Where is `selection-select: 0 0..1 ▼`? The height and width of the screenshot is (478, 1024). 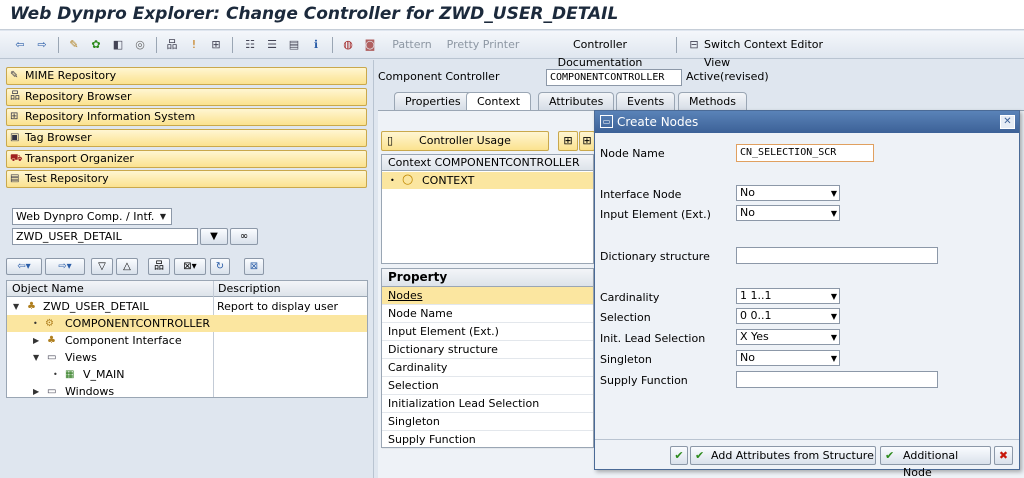
selection-select: 0 0..1 ▼ is located at coordinates (788, 316).